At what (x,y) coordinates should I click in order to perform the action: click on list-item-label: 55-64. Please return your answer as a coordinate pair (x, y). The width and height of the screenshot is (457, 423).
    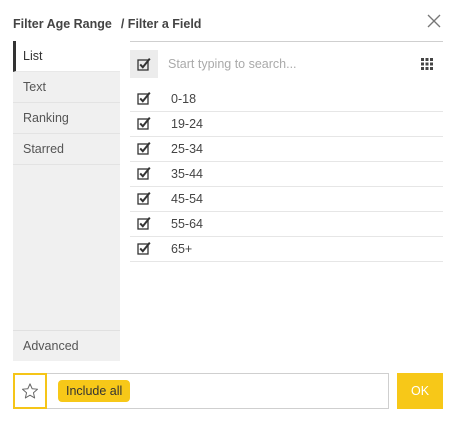
    Looking at the image, I should click on (187, 224).